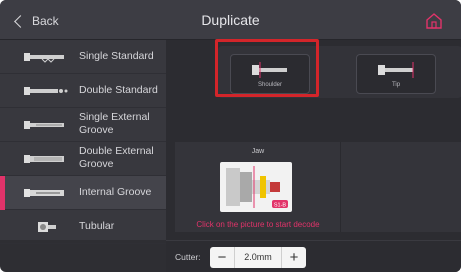 This screenshot has height=272, width=461. I want to click on home-icon, so click(434, 21).